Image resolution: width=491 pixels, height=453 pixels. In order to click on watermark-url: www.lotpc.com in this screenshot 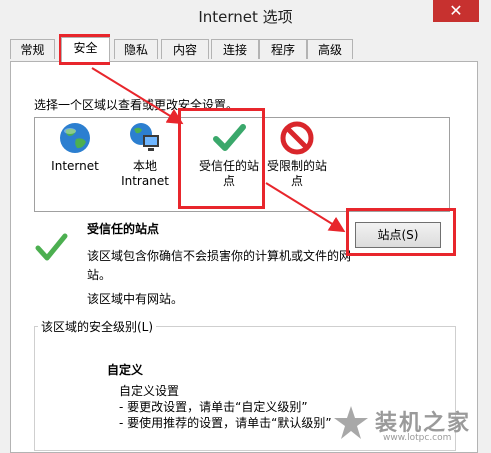, I will do `click(417, 438)`.